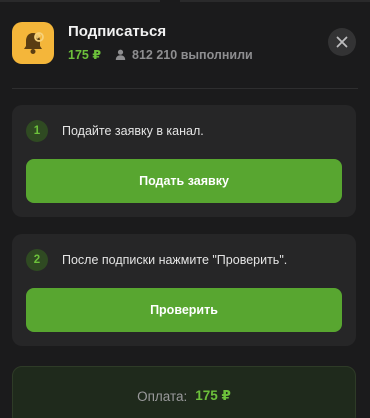 The width and height of the screenshot is (370, 418). I want to click on completed-counter: 812 210 выполнили, so click(184, 55).